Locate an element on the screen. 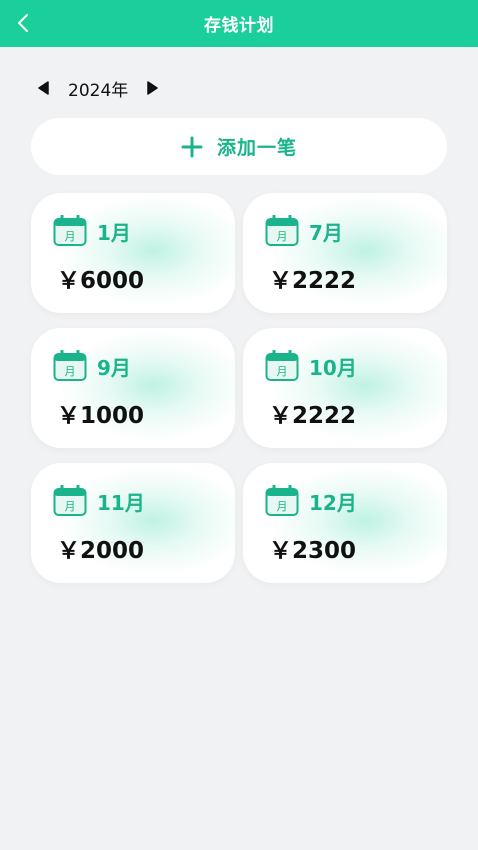  add-entry-button: 添加一笔 is located at coordinates (239, 146).